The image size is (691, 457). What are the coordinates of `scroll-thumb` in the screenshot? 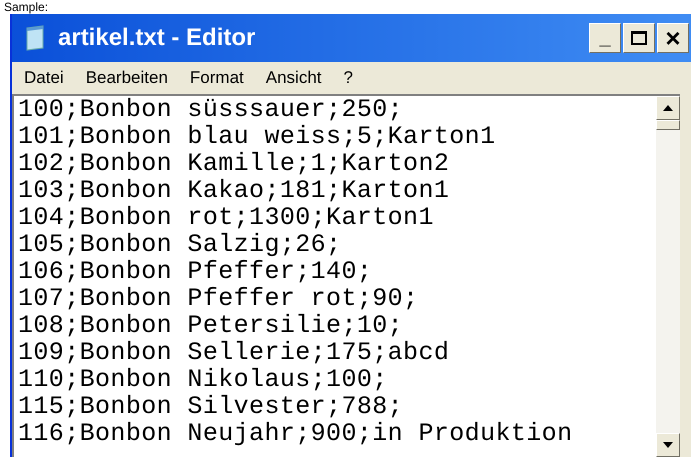 It's located at (668, 125).